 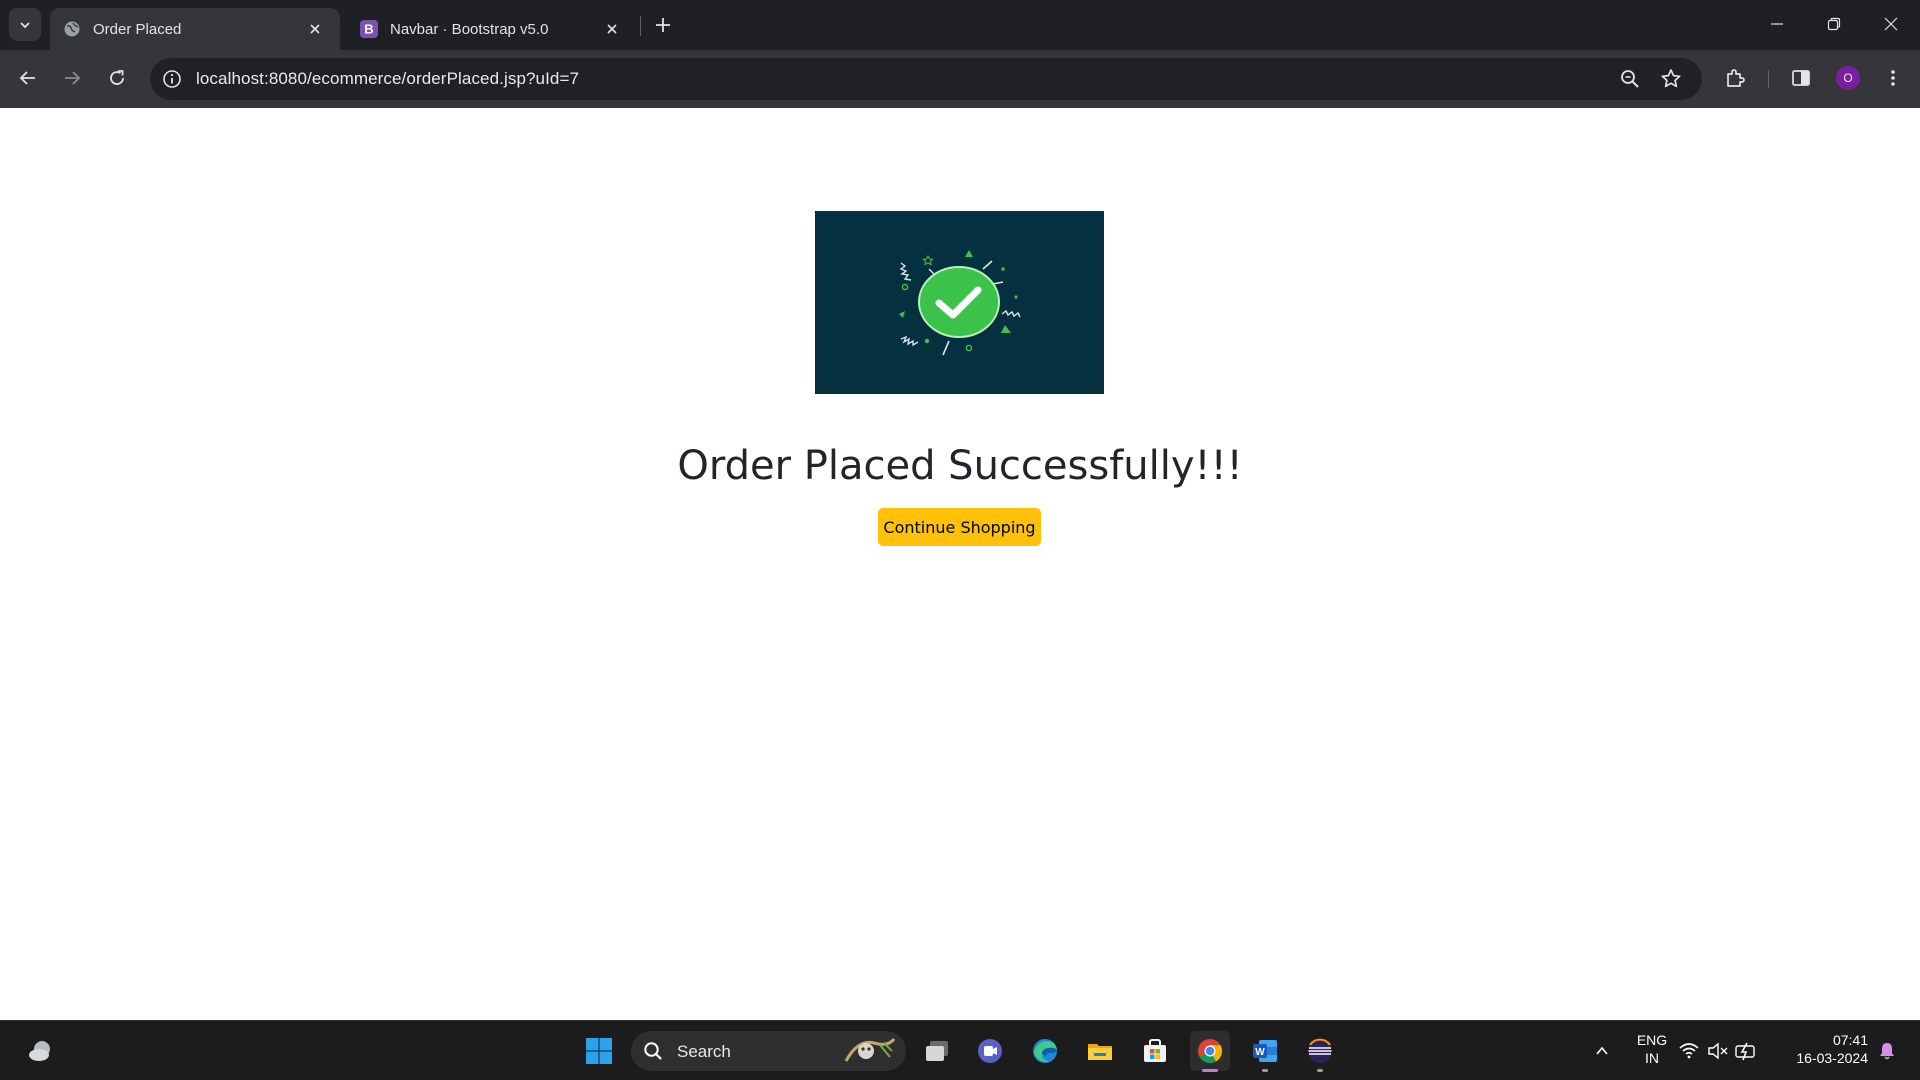 I want to click on plus-icon, so click(x=663, y=25).